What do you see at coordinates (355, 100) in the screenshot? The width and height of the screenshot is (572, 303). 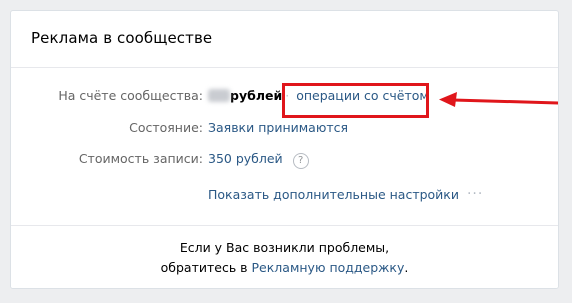 I see `highlight-annotation` at bounding box center [355, 100].